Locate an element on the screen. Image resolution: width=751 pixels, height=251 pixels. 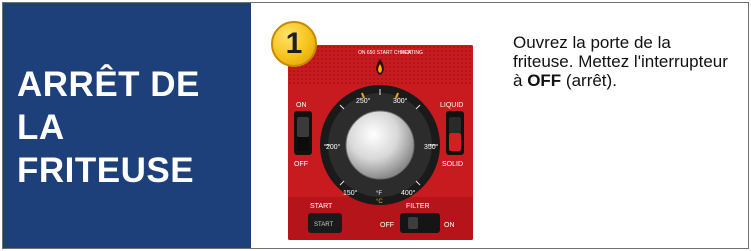
label-filter-on: ON is located at coordinates (449, 225).